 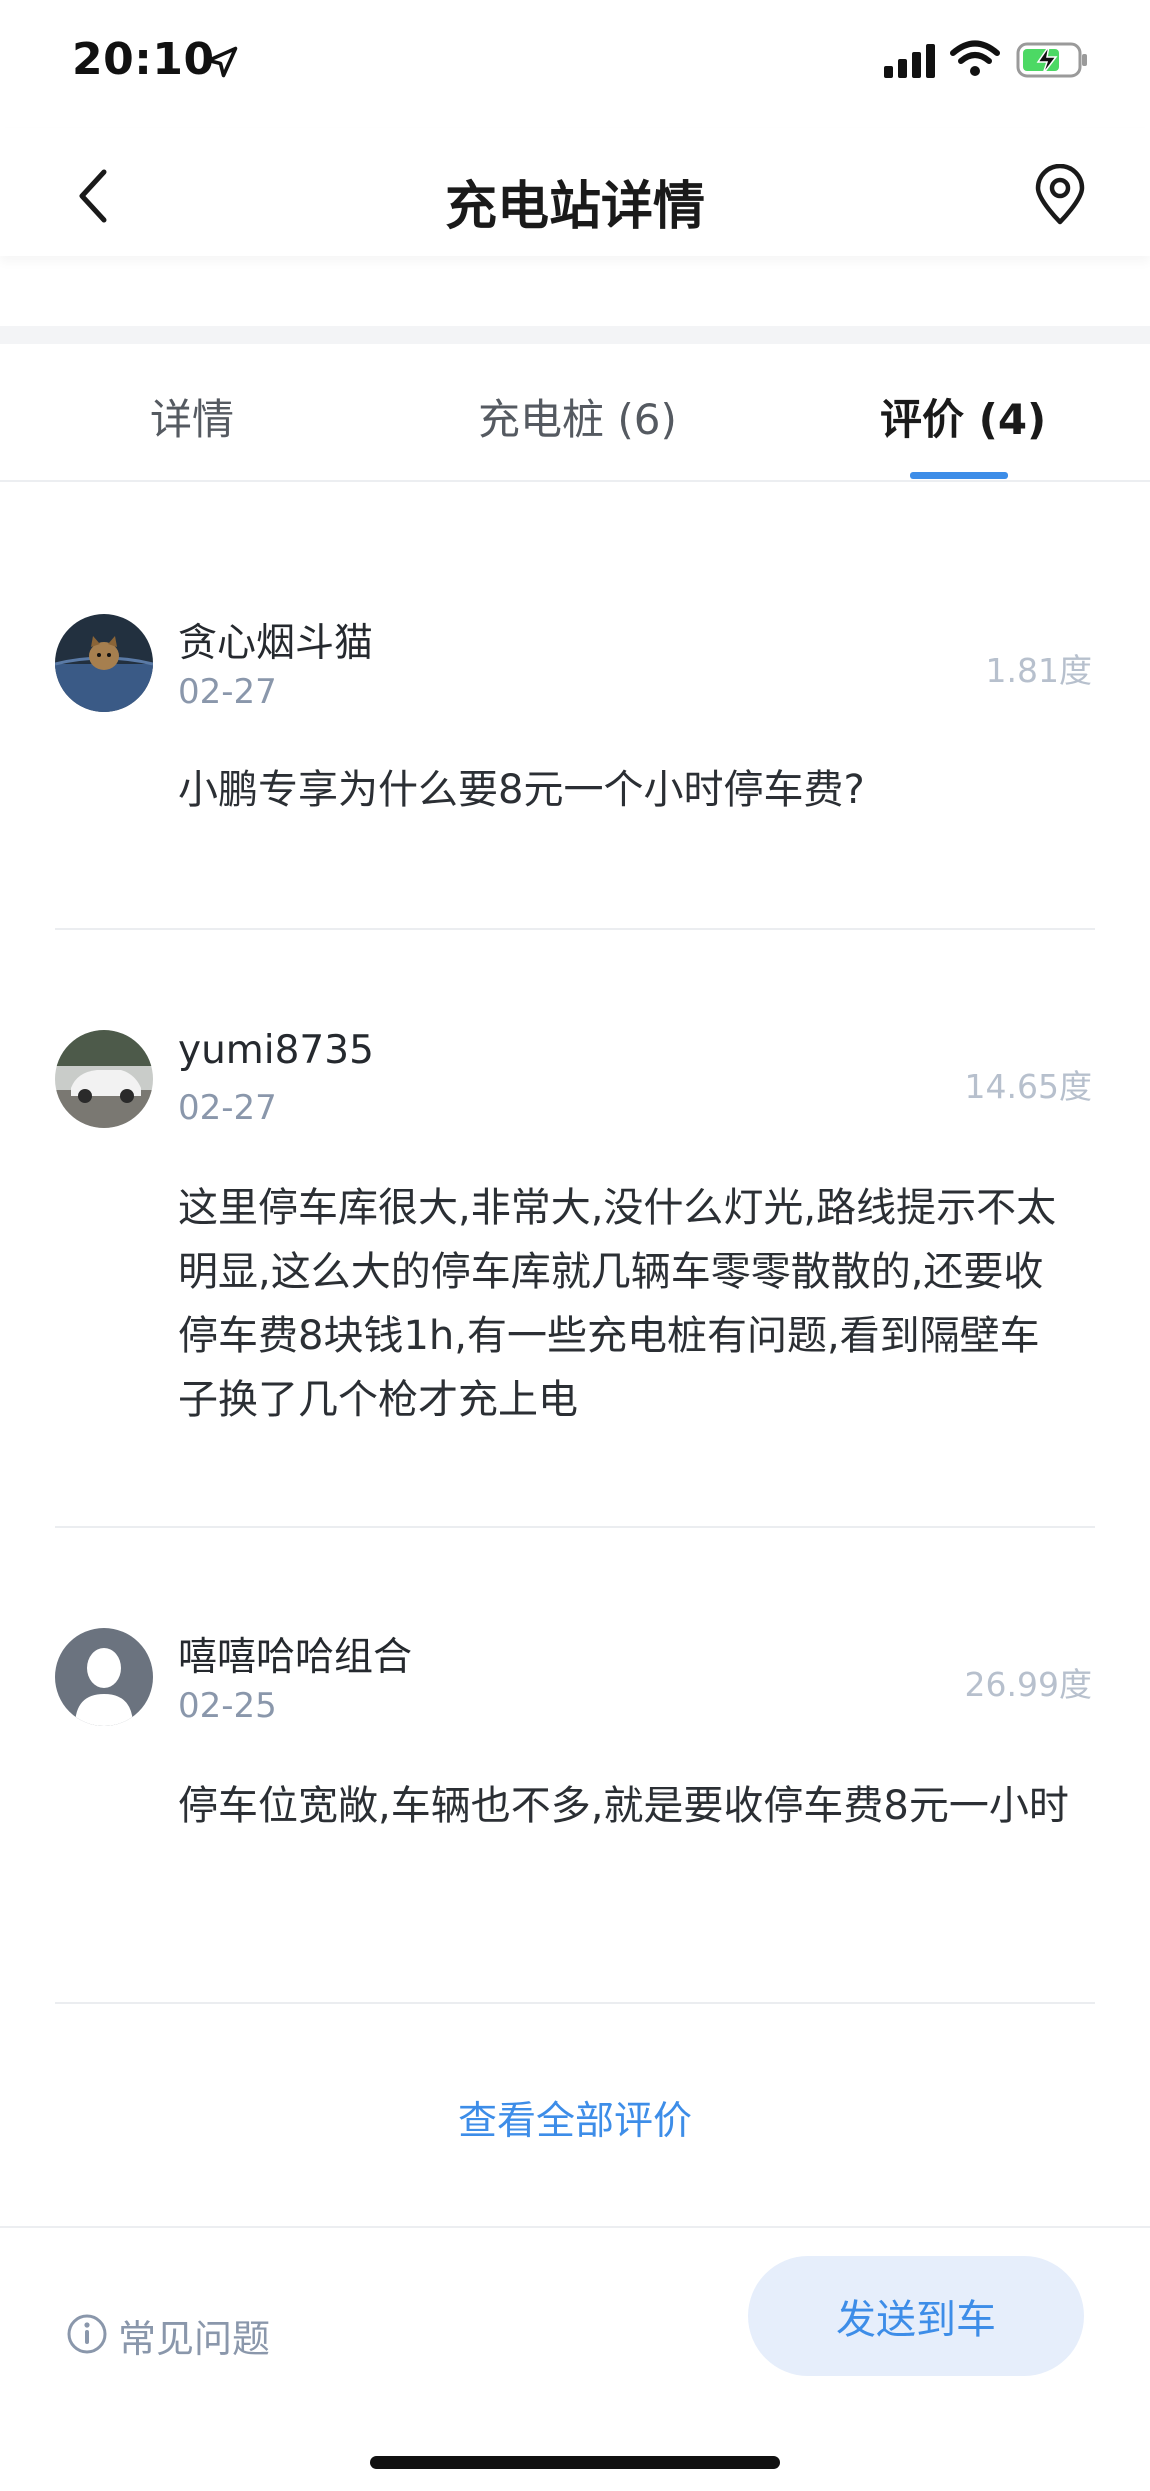 I want to click on section-gap, so click(x=575, y=335).